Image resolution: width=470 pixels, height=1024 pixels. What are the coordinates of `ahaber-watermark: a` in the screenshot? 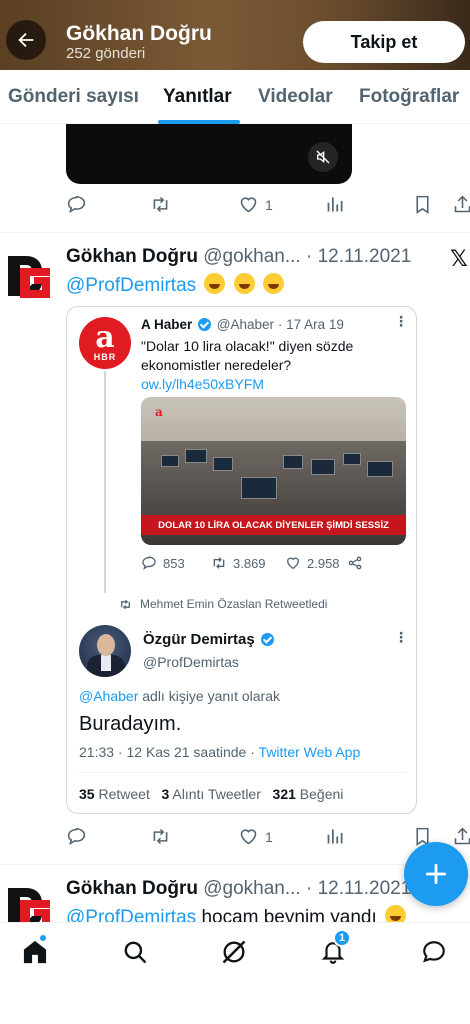 It's located at (159, 412).